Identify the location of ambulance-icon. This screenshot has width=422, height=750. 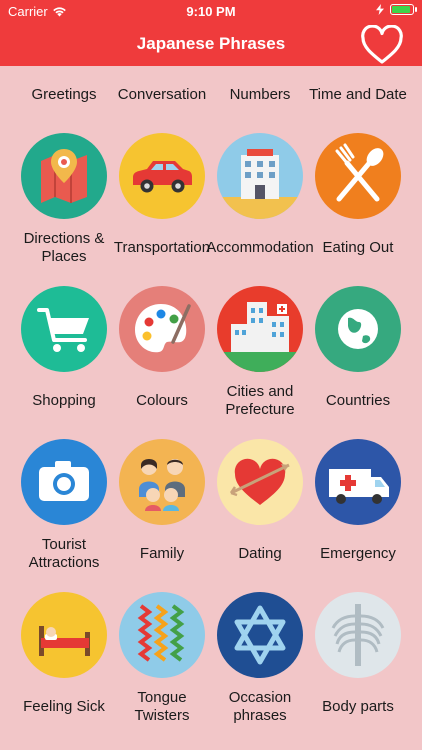
(358, 482).